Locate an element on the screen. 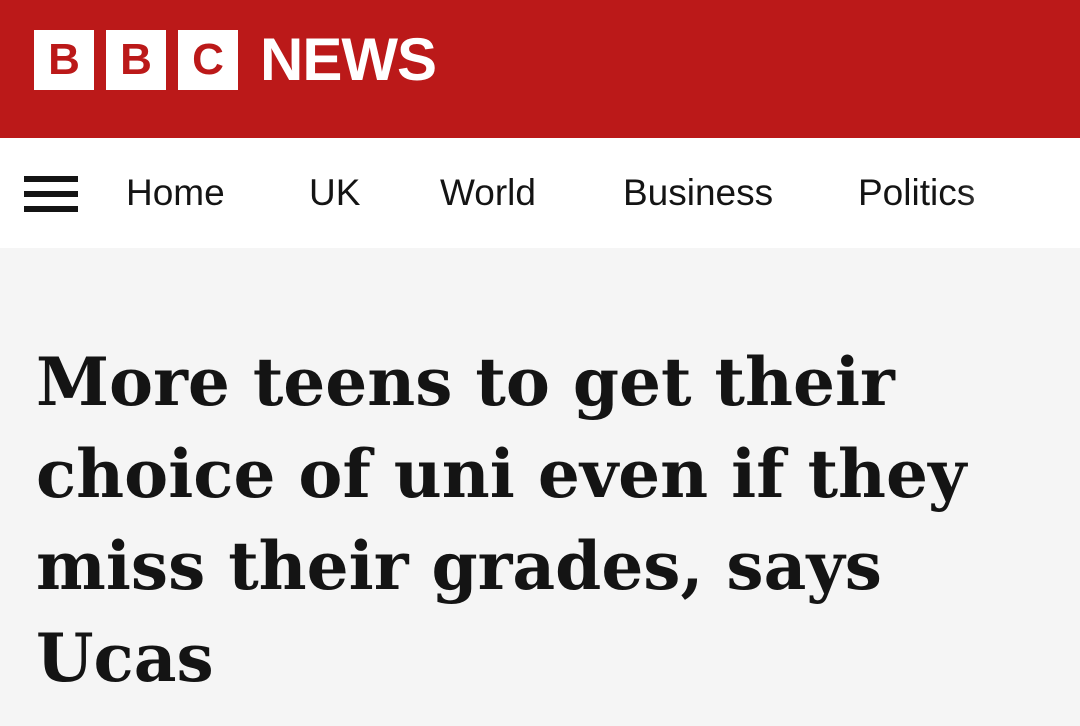 The image size is (1080, 726). nav-item-business: Business is located at coordinates (698, 193).